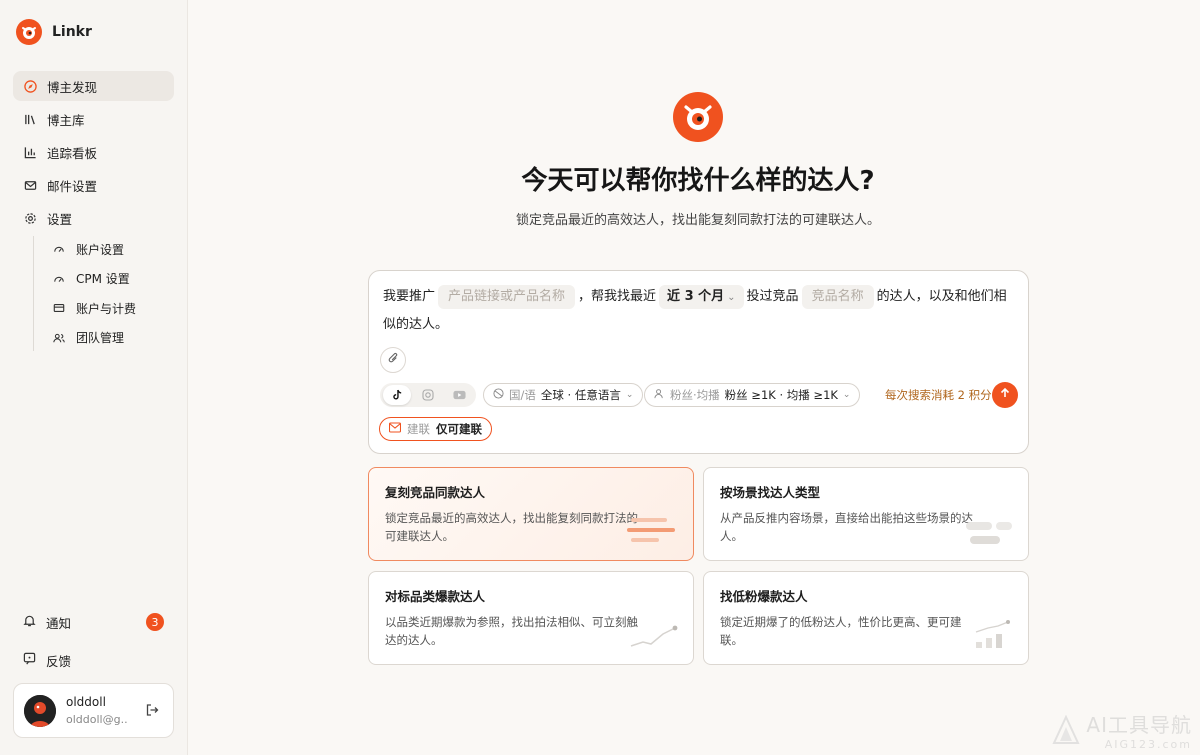  I want to click on template-card-replicate: 复刻竞品同款达人 锁定竞品最近的高效达人，找出能复刻同款打法的可建联达人。, so click(531, 514).